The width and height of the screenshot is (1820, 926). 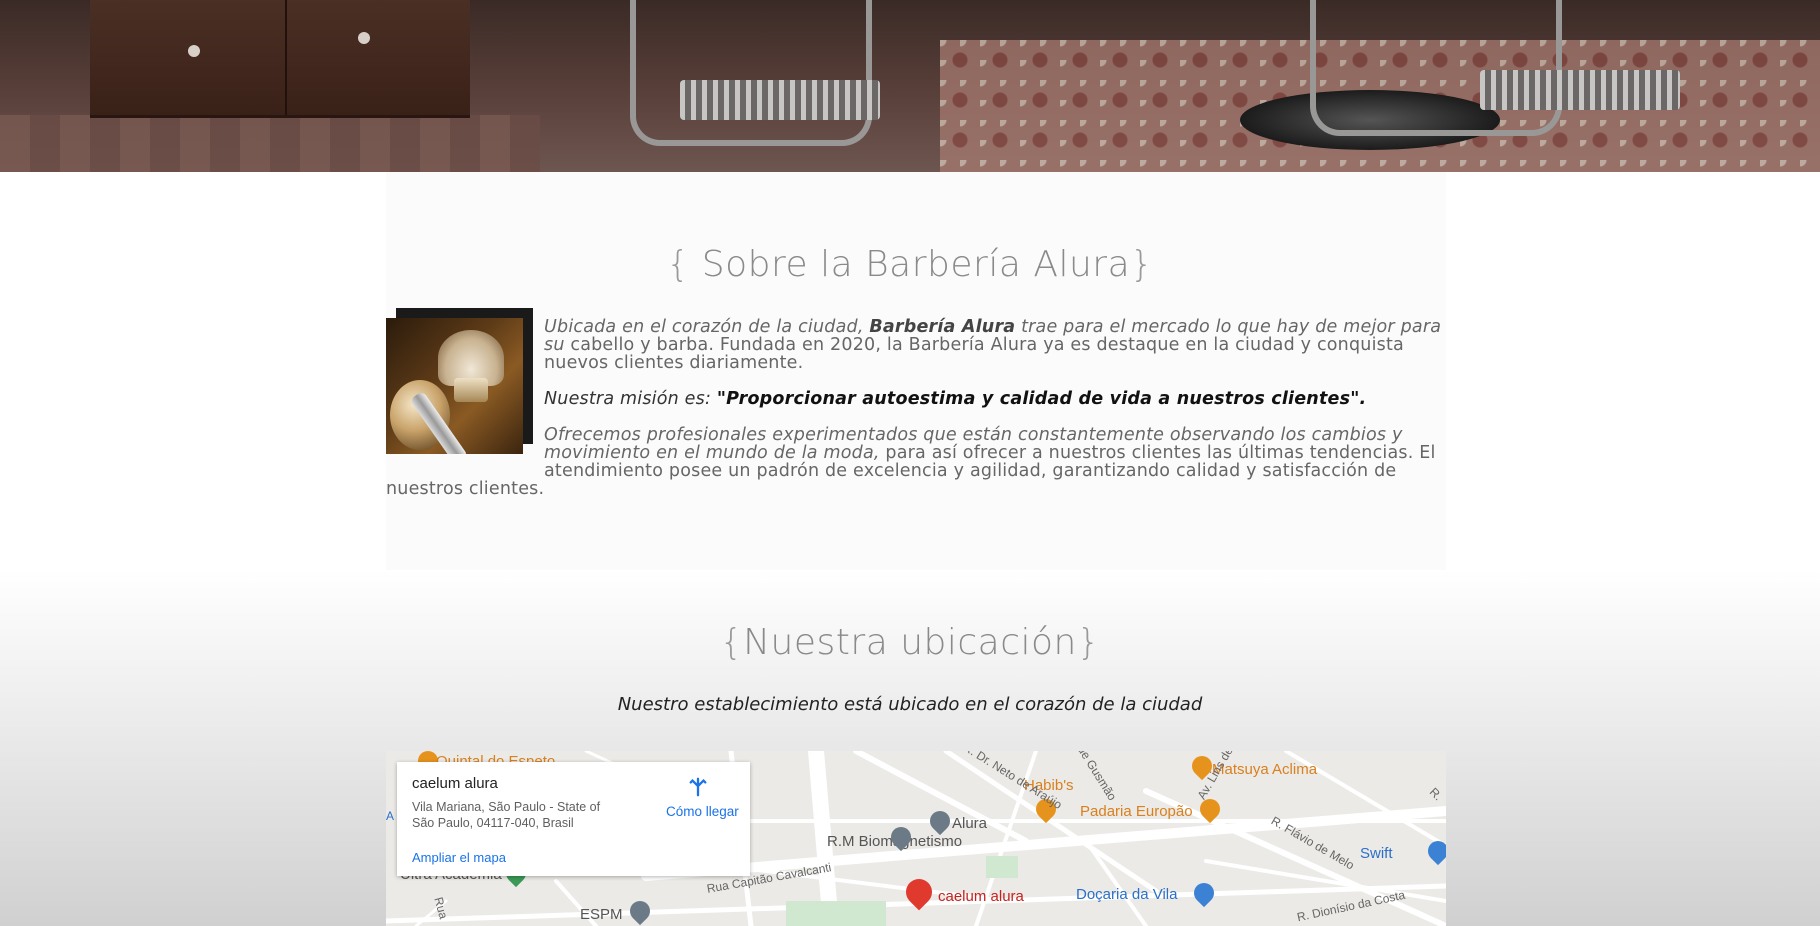 What do you see at coordinates (270, 143) in the screenshot?
I see `floor-boards` at bounding box center [270, 143].